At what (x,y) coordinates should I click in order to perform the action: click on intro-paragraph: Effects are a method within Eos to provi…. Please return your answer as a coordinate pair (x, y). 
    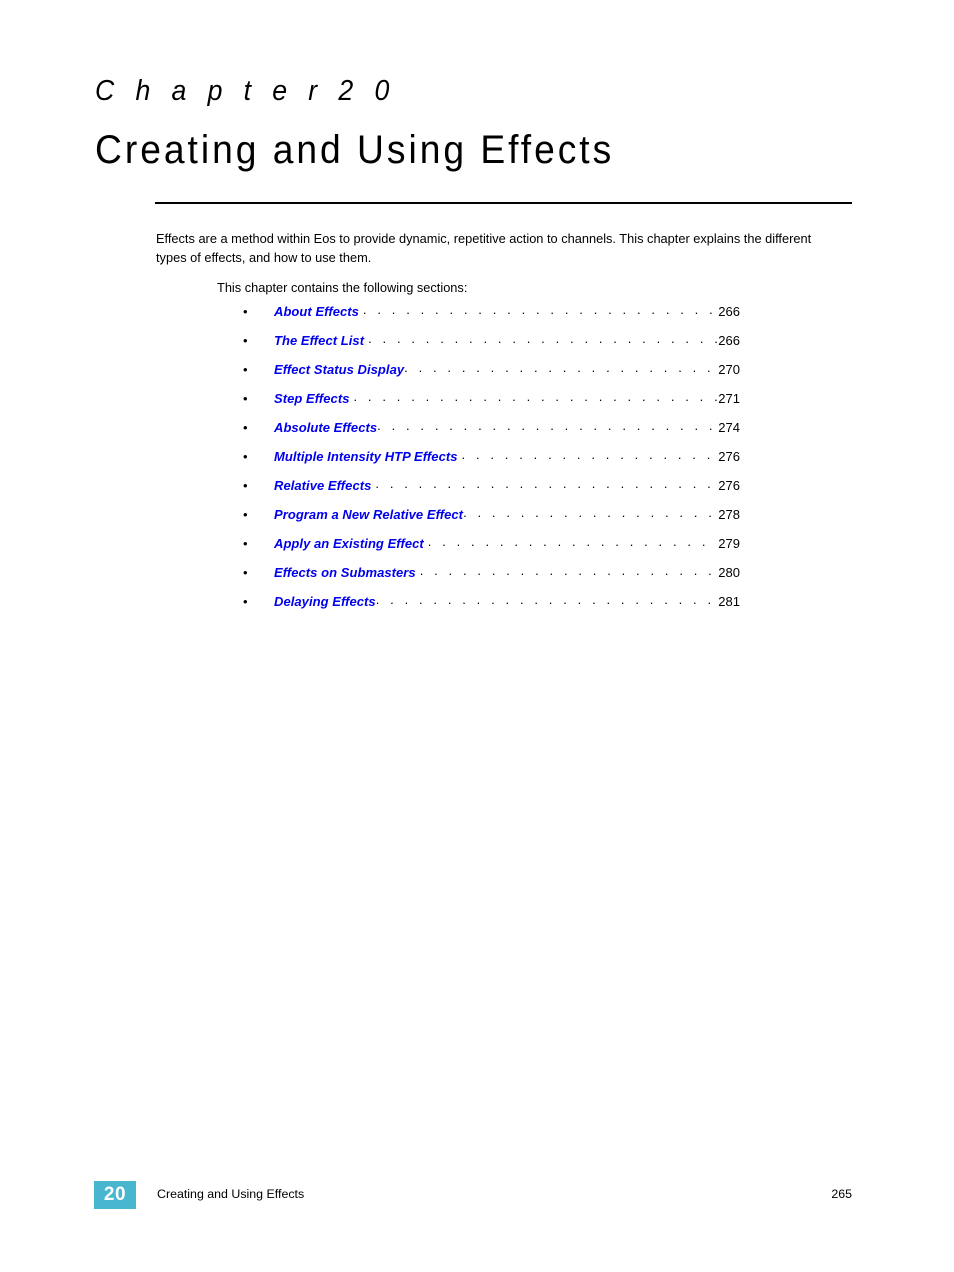
    Looking at the image, I should click on (484, 248).